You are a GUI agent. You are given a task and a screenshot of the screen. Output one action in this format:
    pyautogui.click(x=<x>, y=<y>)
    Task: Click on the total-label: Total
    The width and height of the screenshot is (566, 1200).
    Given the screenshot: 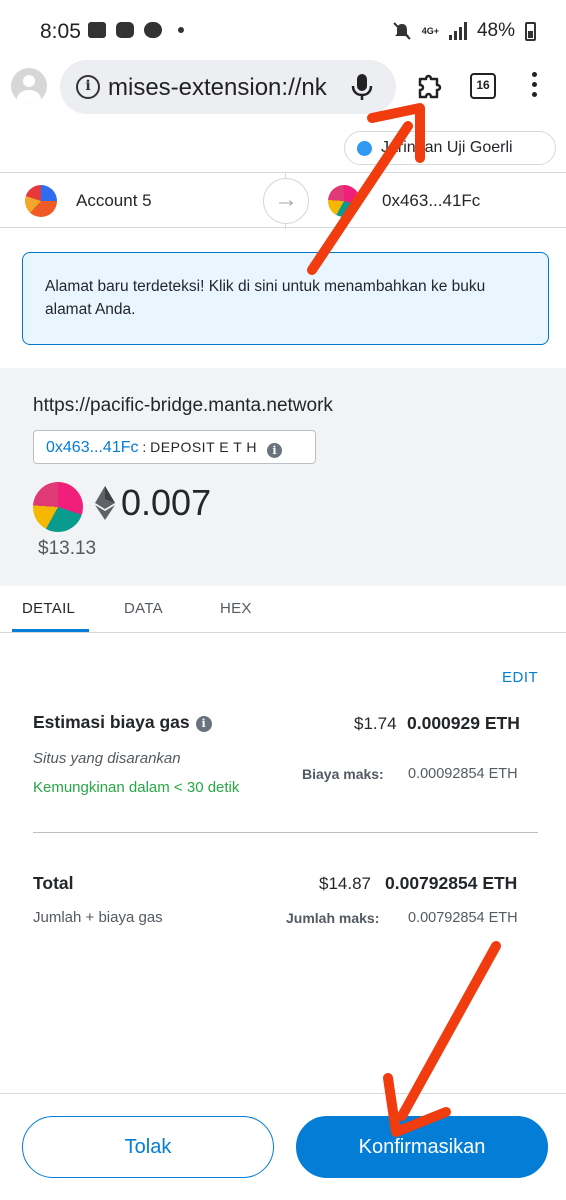 What is the action you would take?
    pyautogui.click(x=53, y=883)
    